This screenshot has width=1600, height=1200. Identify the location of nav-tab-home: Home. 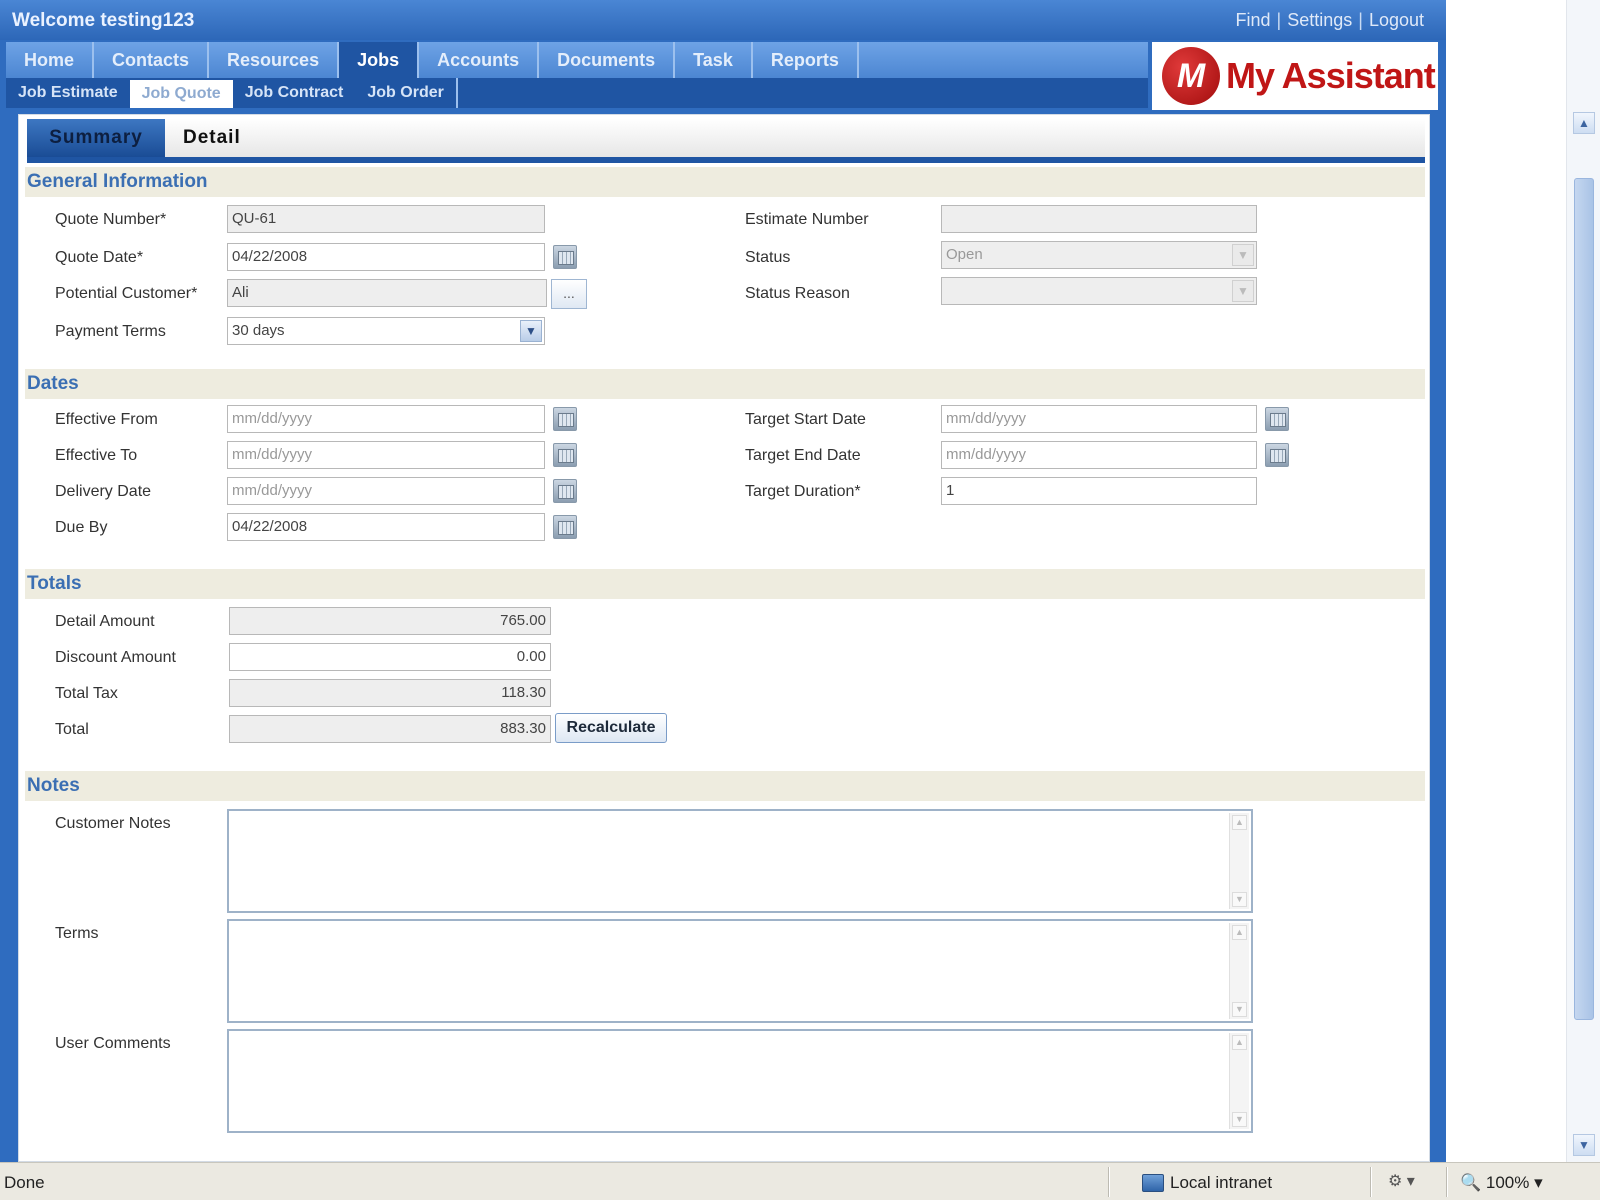
(50, 60).